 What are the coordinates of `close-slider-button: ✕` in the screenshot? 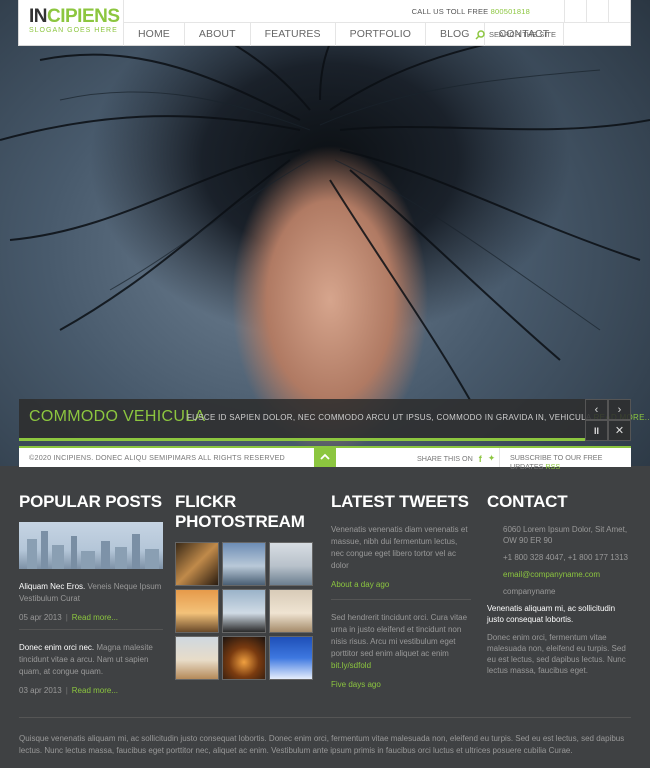 It's located at (619, 430).